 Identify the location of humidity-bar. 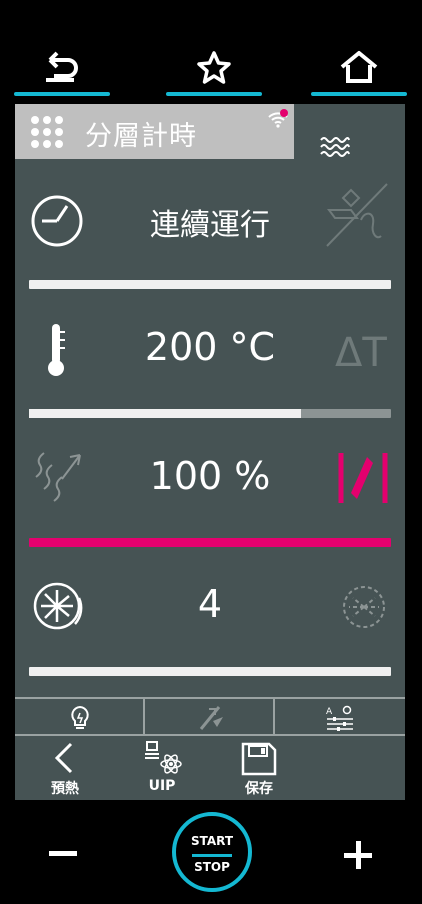
(210, 542).